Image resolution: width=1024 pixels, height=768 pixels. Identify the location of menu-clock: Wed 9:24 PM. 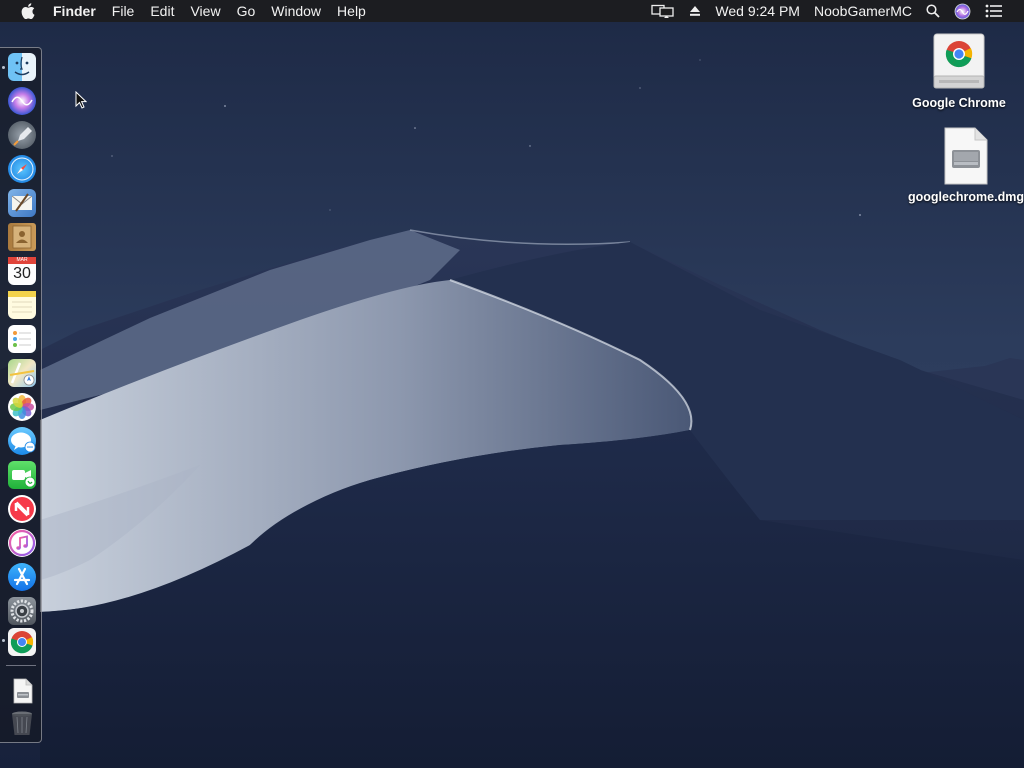
(757, 11).